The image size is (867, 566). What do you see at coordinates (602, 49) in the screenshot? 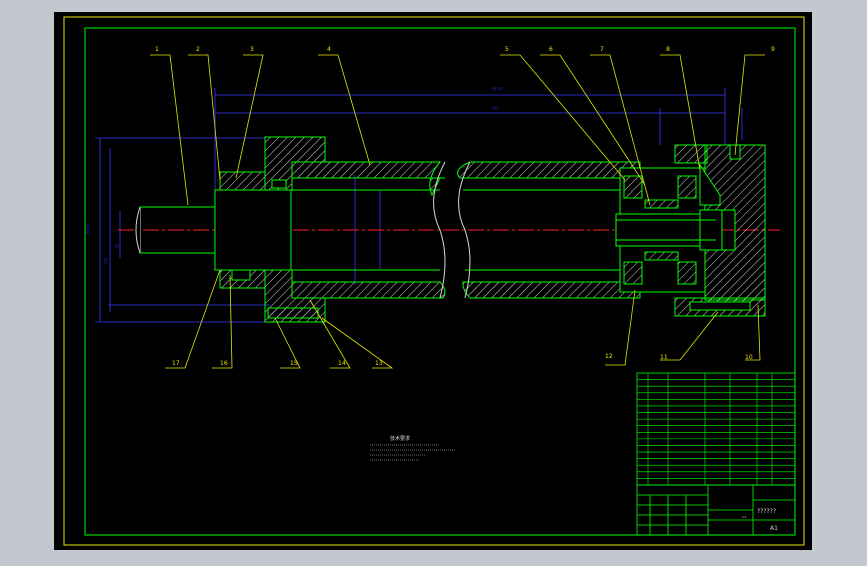
I see `callout-7: 7` at bounding box center [602, 49].